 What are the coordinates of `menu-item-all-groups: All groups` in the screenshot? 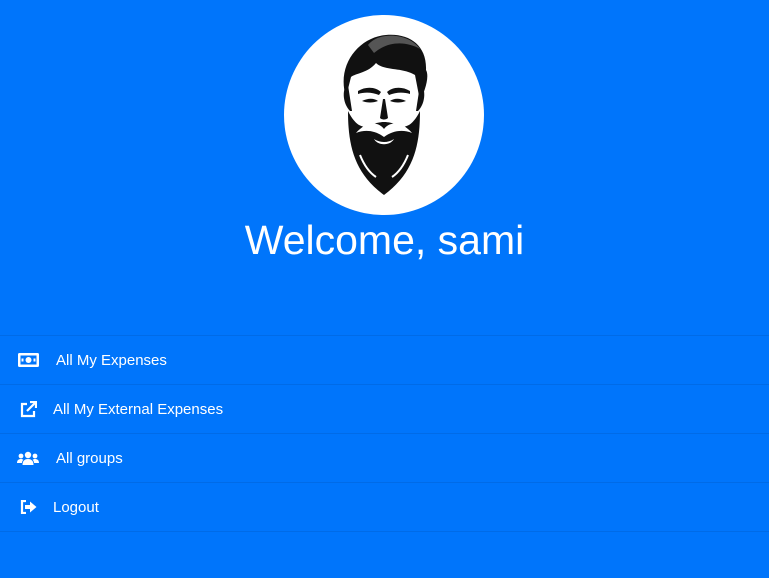 It's located at (384, 457).